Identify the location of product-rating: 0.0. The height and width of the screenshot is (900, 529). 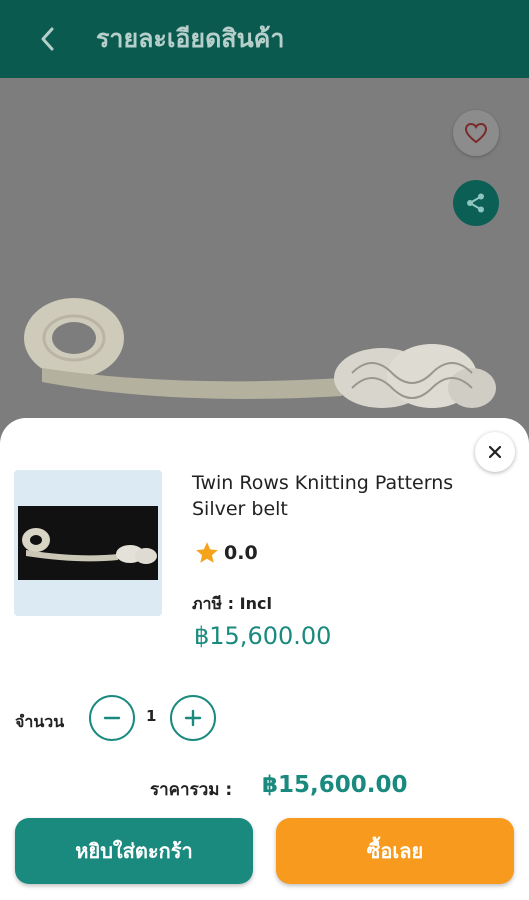
(226, 553).